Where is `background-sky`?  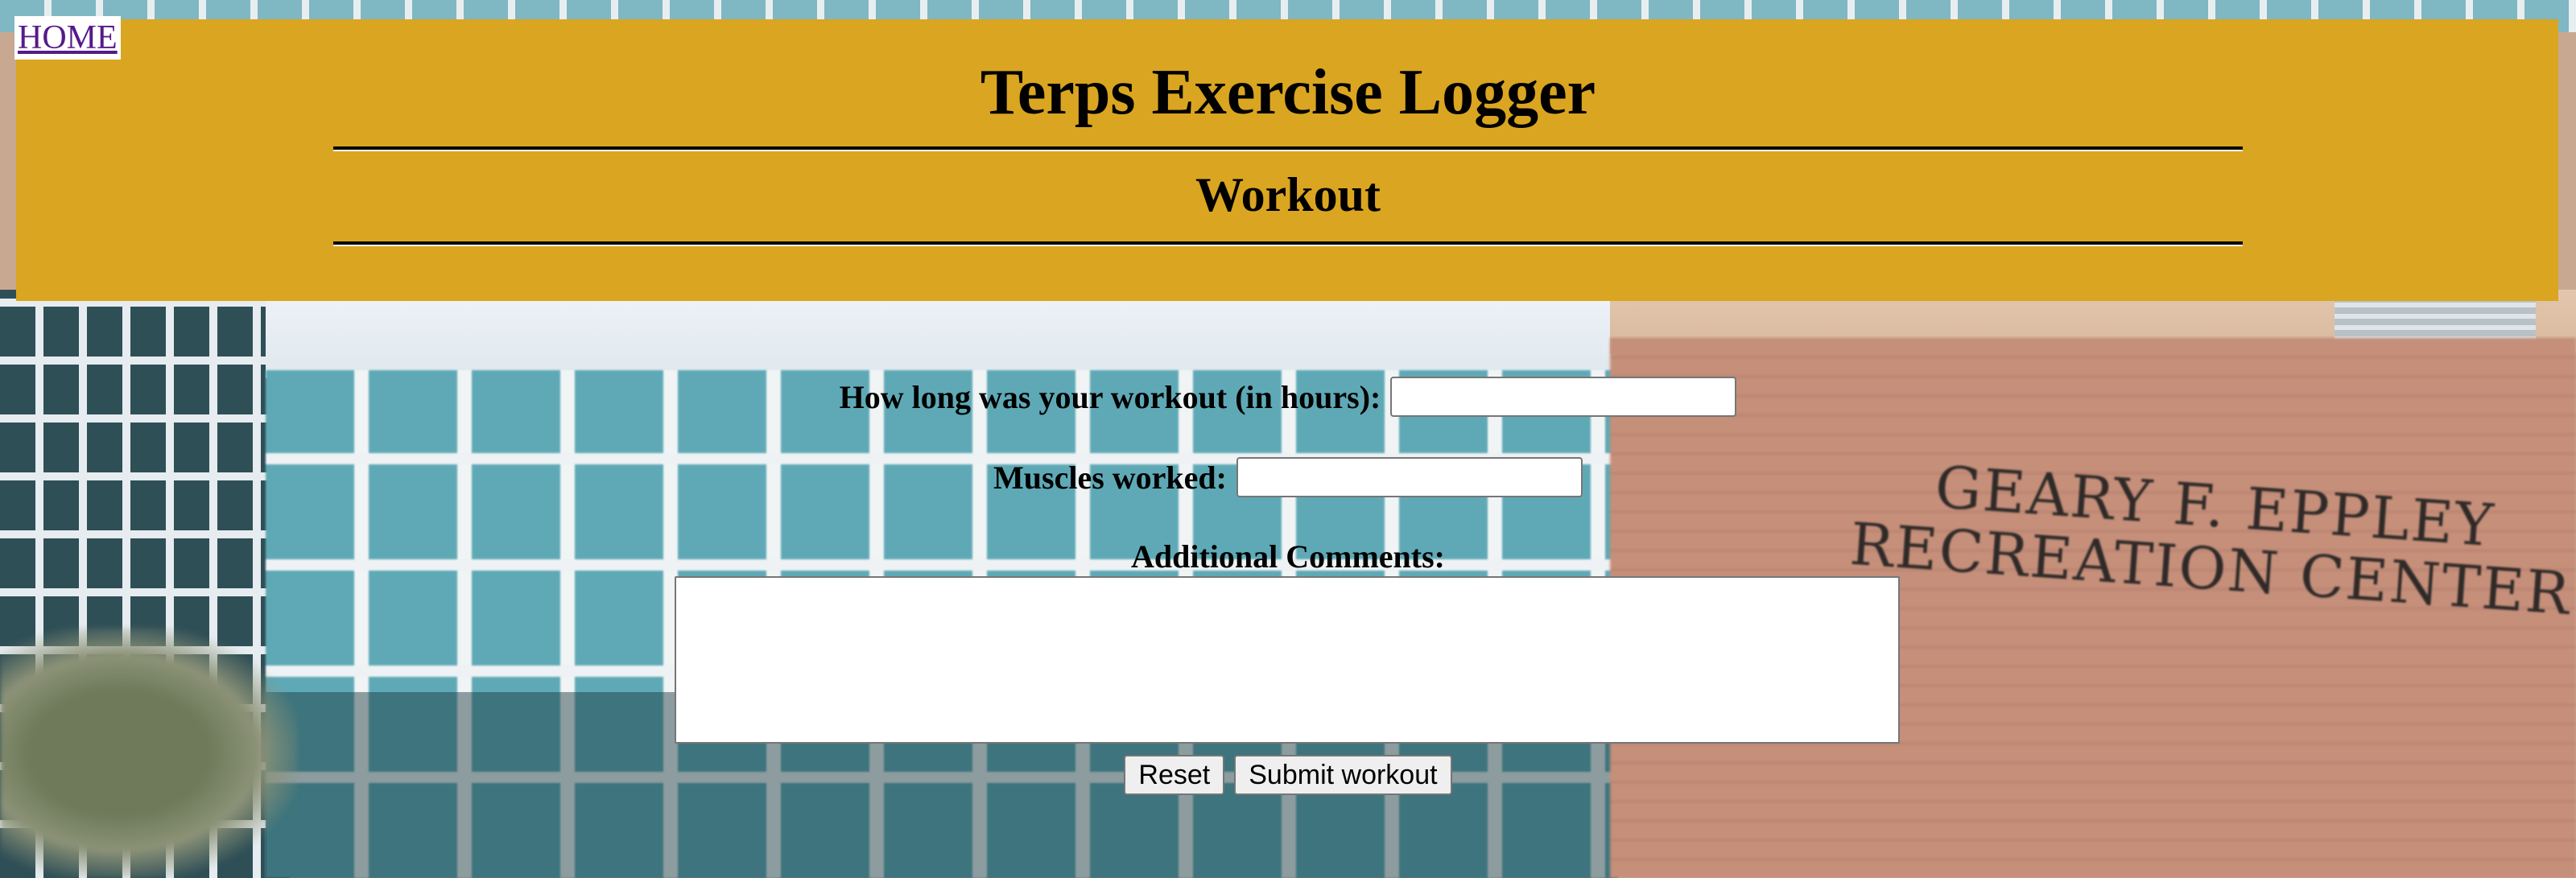
background-sky is located at coordinates (942, 334).